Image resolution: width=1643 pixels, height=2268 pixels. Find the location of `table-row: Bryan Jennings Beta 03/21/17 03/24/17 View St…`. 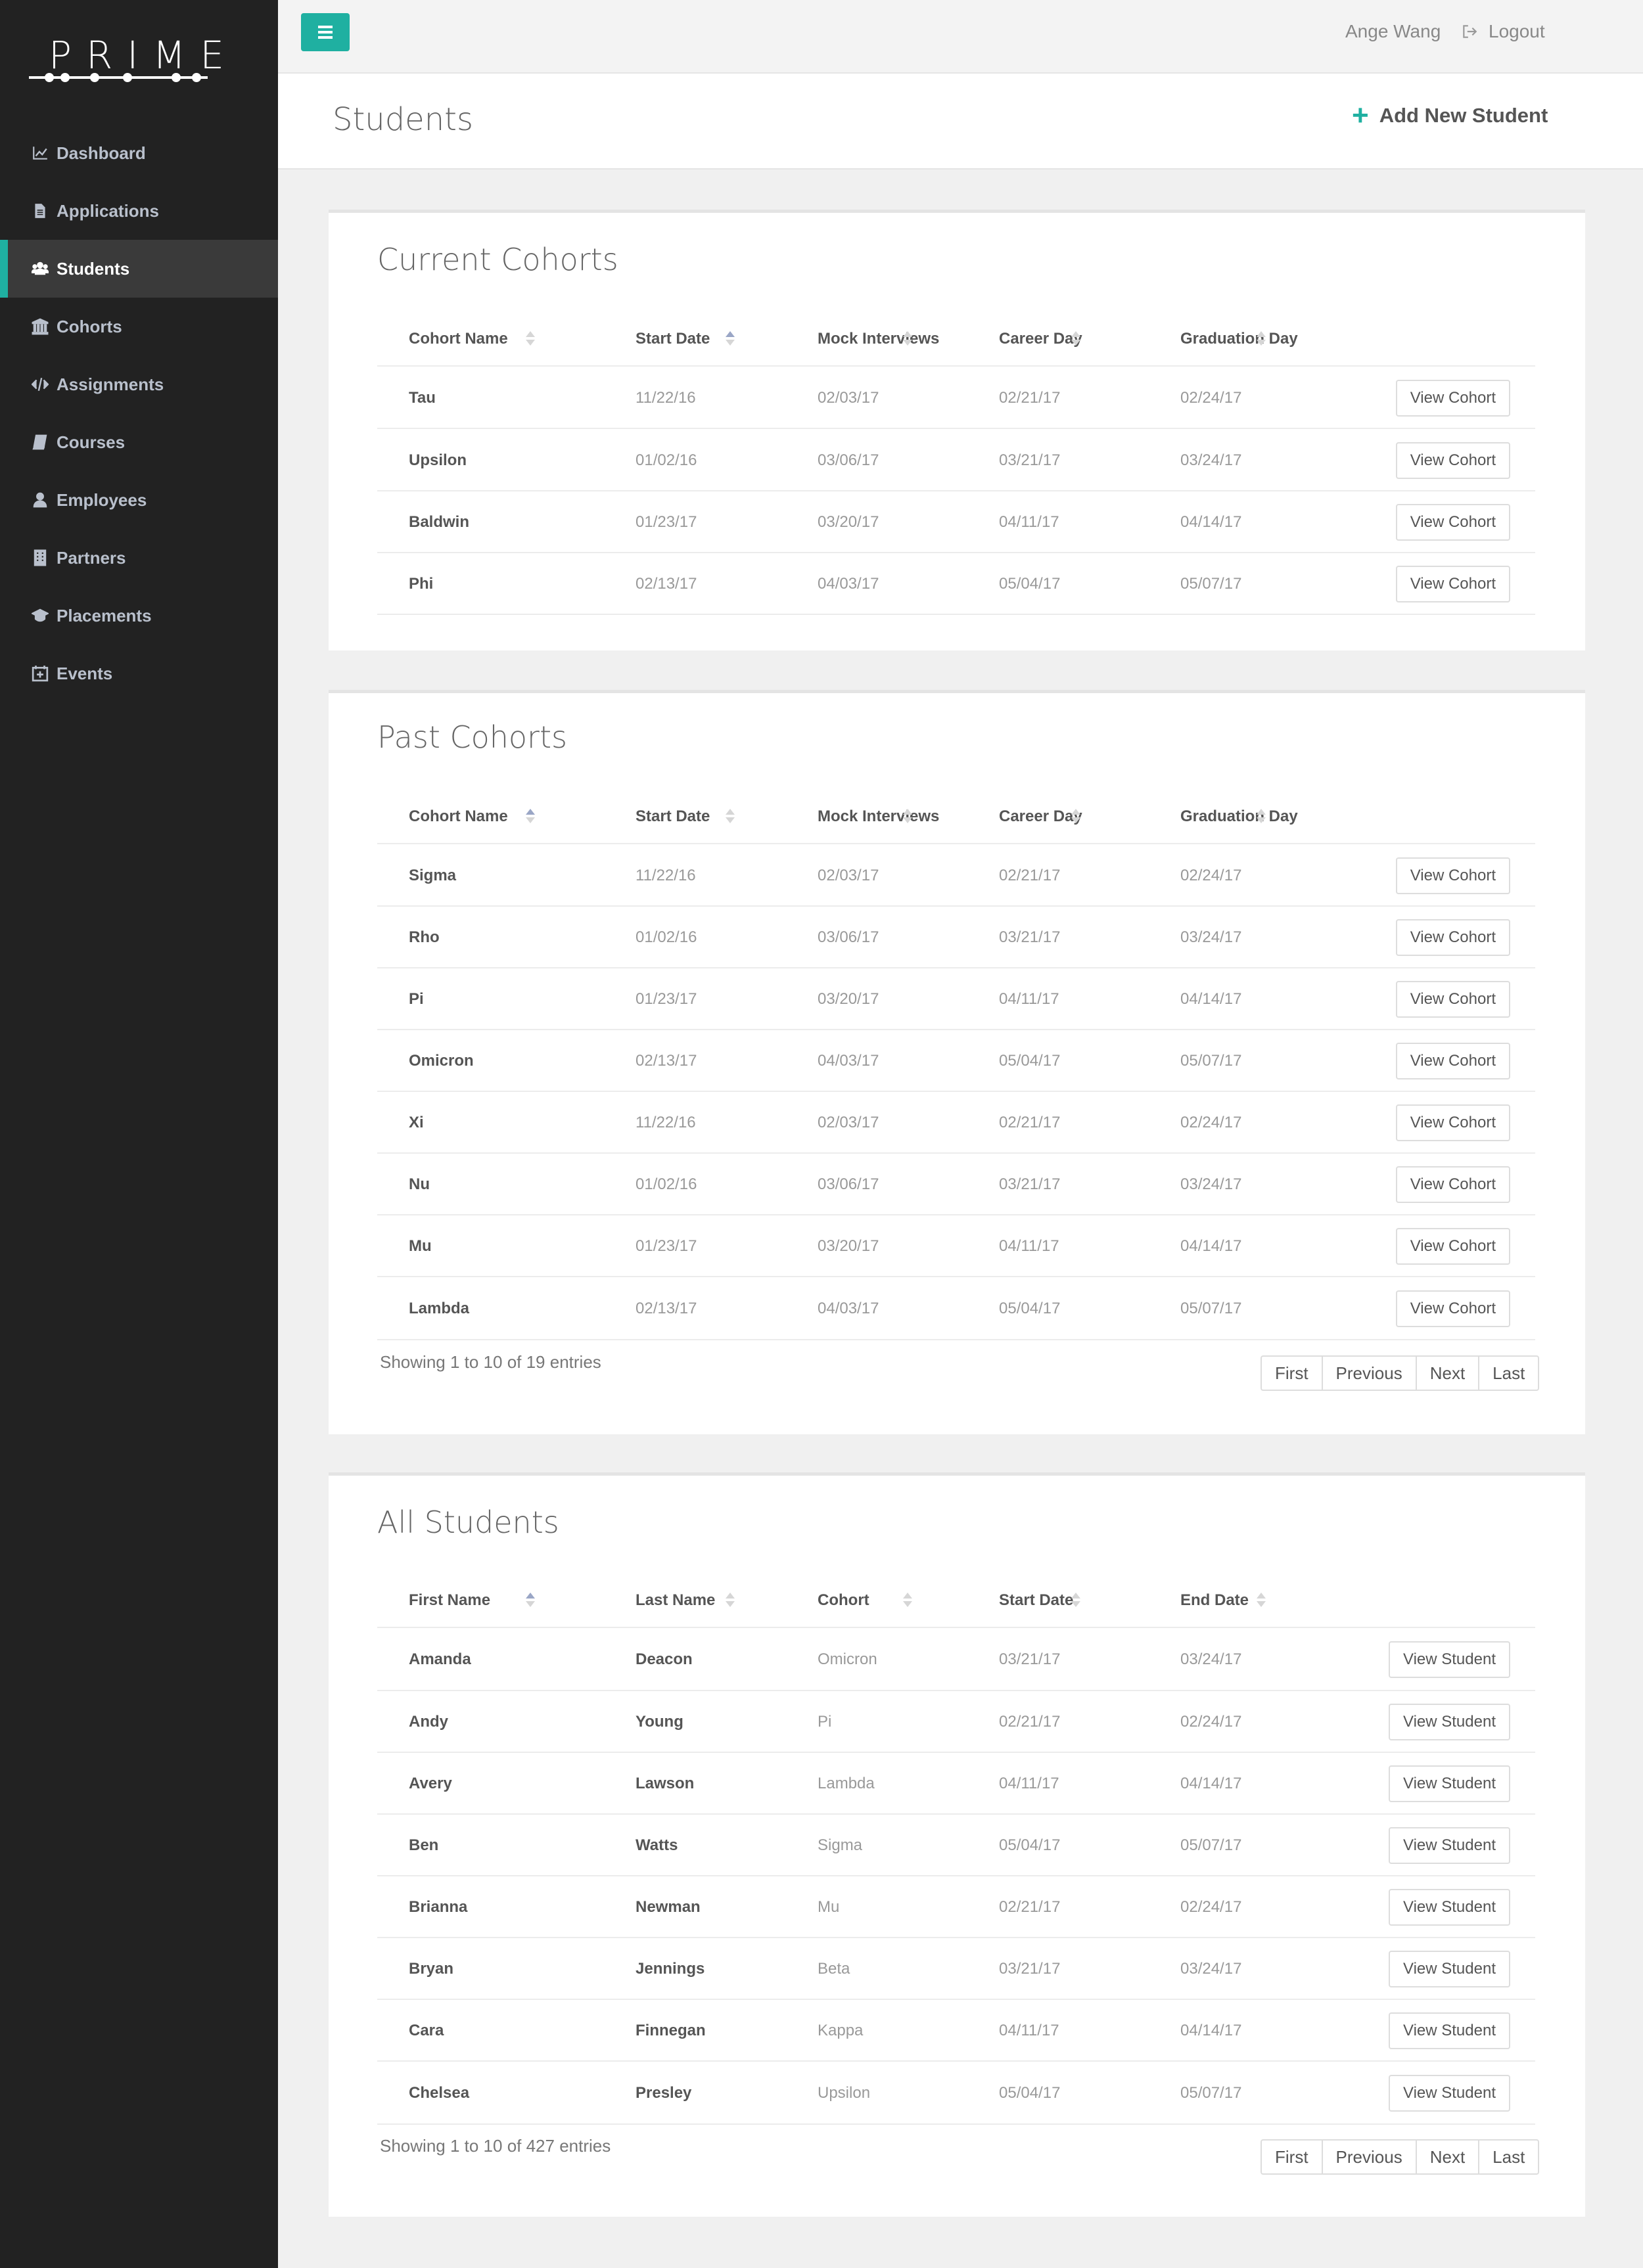

table-row: Bryan Jennings Beta 03/21/17 03/24/17 View St… is located at coordinates (956, 1969).